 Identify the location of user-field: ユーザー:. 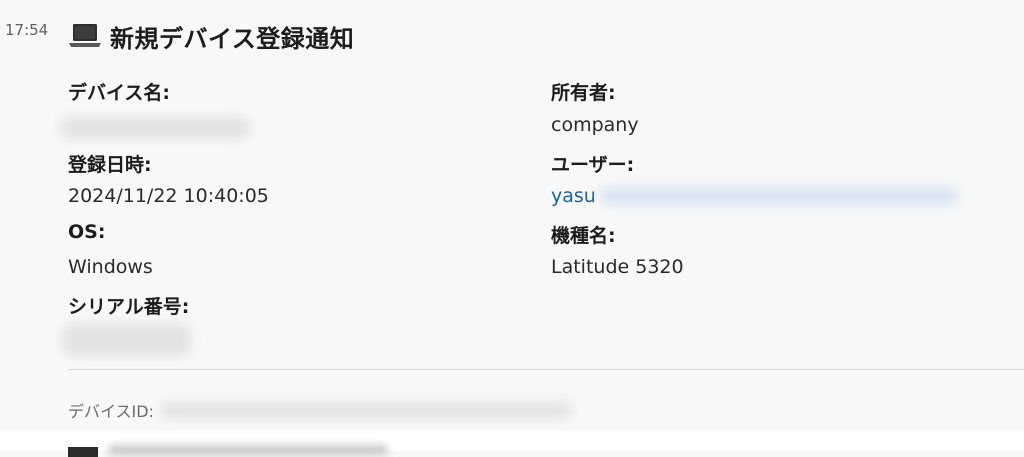
(592, 163).